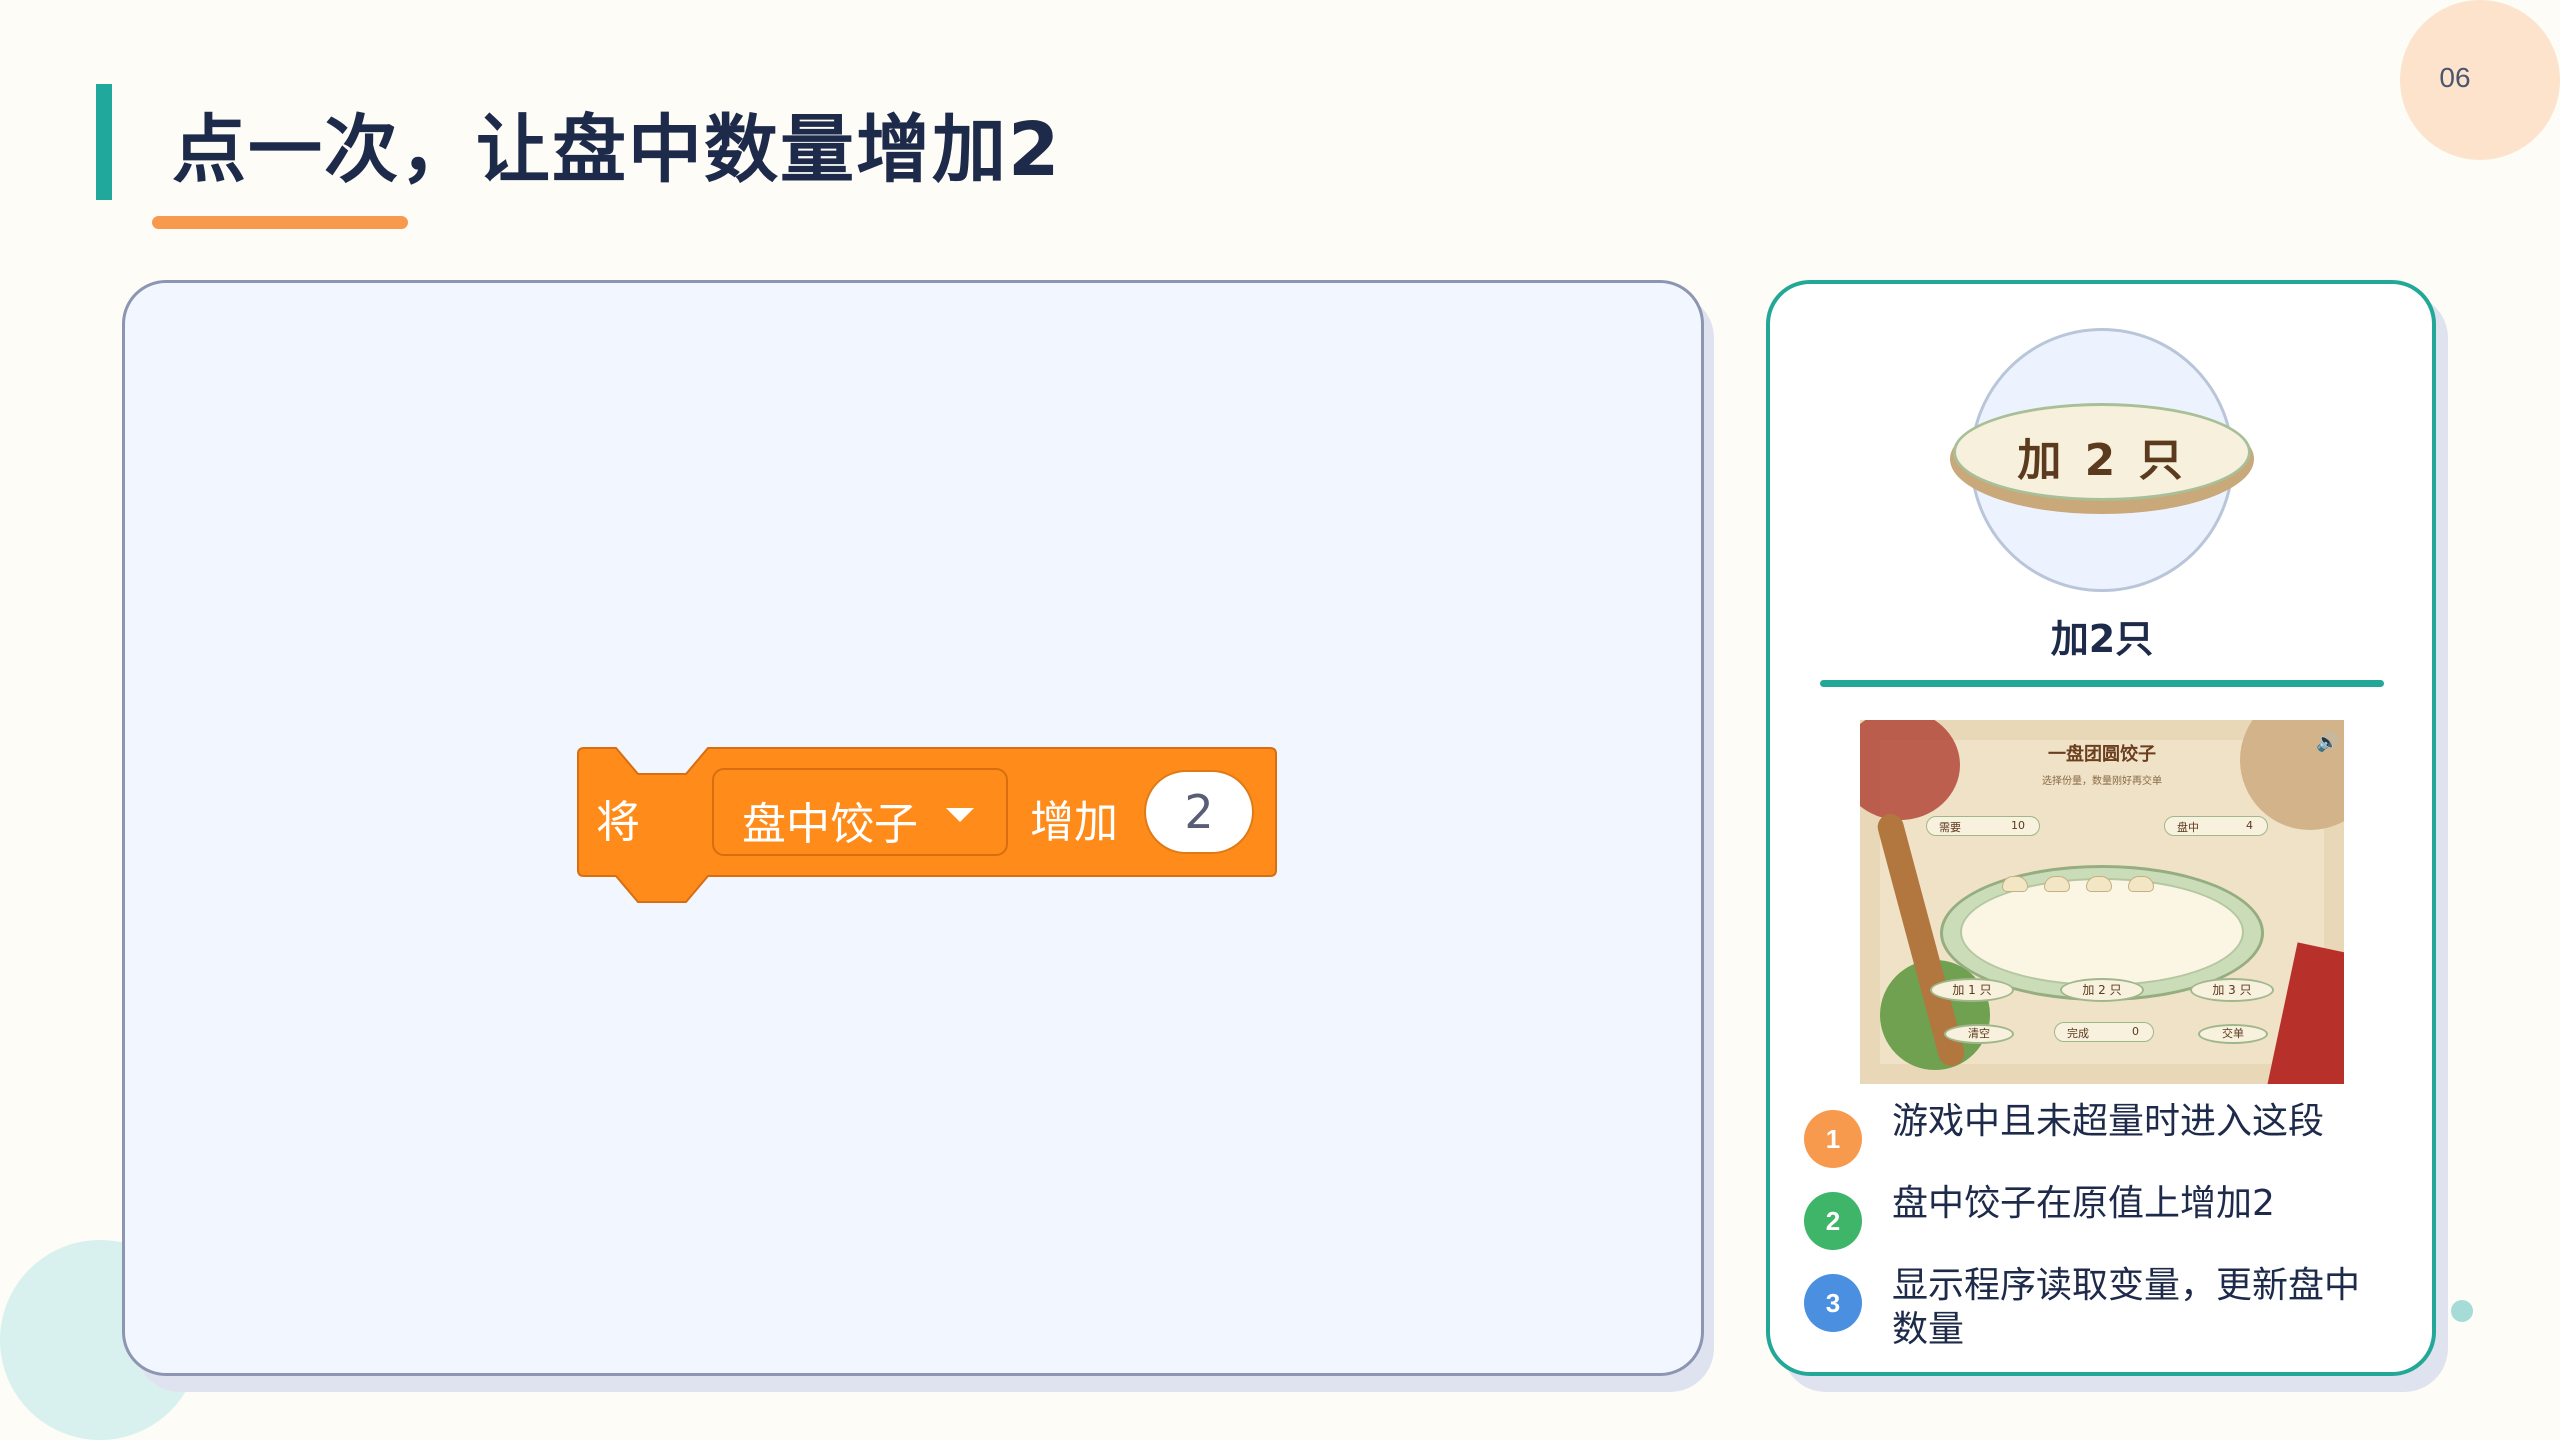  I want to click on step-number-badge: 3, so click(1833, 1303).